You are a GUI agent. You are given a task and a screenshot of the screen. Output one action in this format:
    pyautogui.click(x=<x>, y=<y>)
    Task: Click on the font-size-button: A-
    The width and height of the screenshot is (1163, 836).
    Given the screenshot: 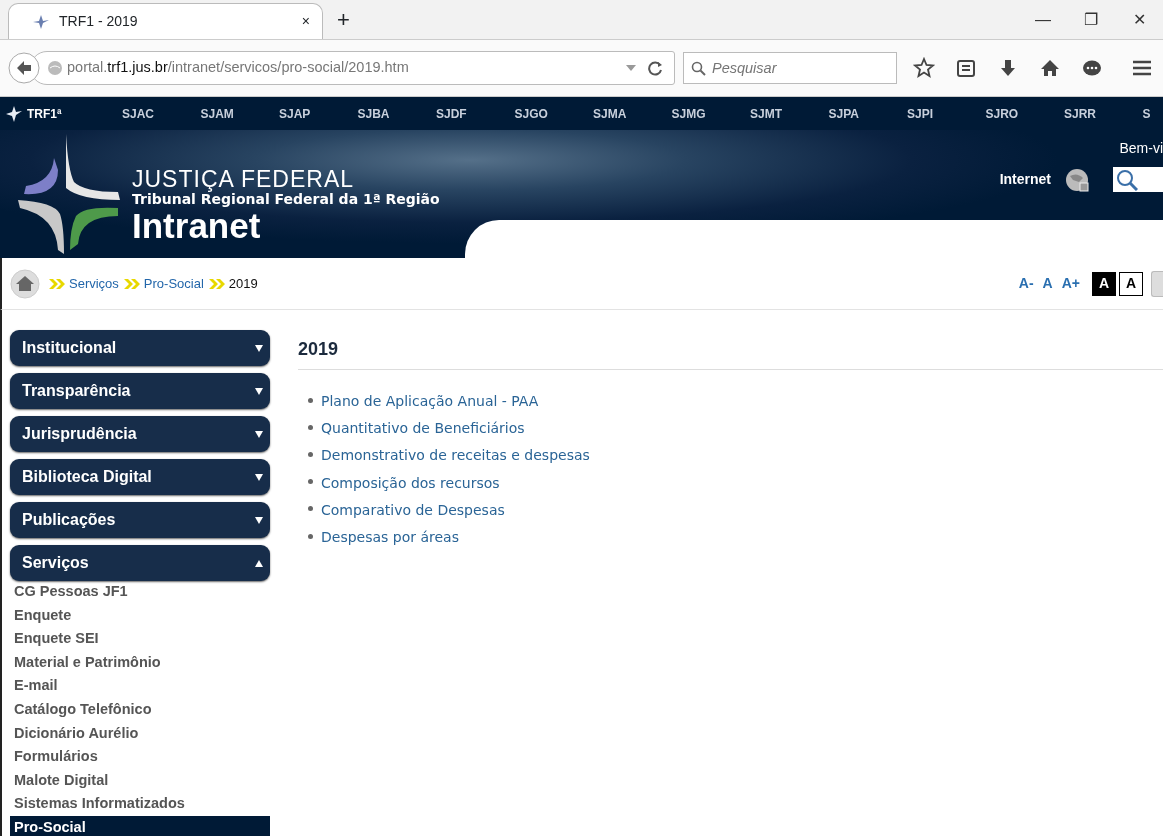 What is the action you would take?
    pyautogui.click(x=1026, y=283)
    